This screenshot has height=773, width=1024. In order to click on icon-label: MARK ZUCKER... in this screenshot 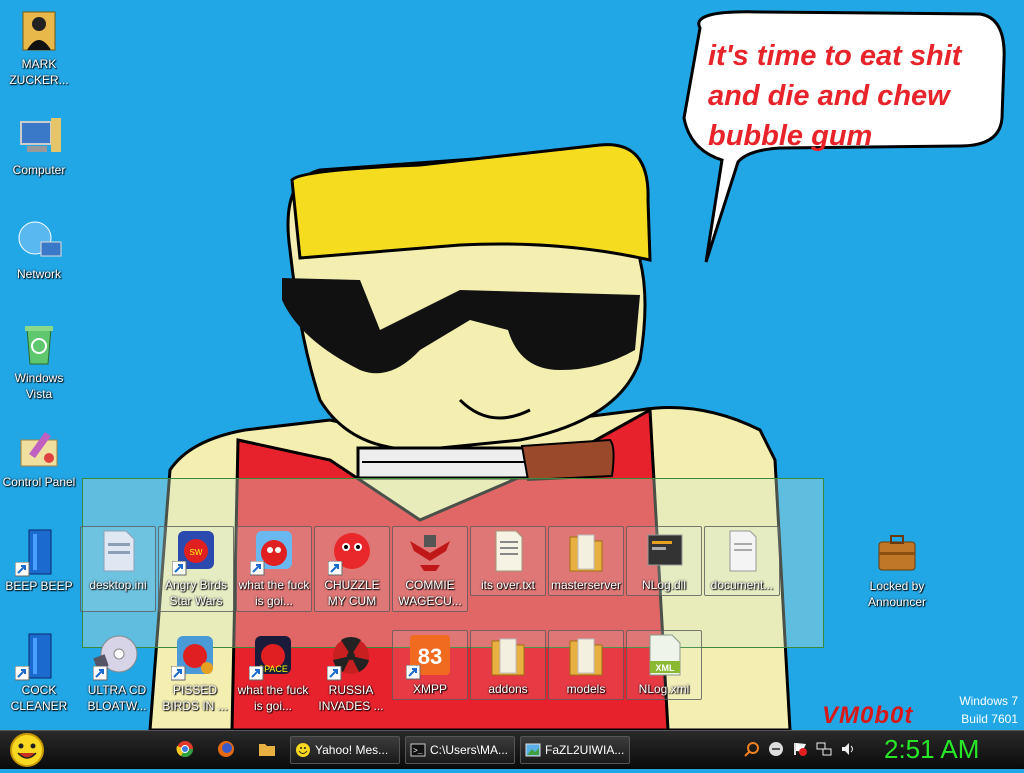, I will do `click(39, 72)`.